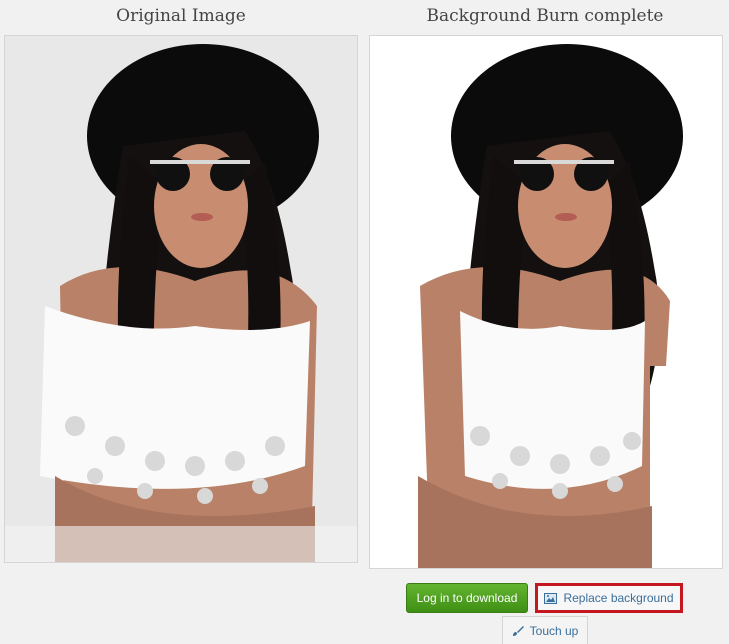  Describe the element at coordinates (181, 16) in the screenshot. I see `original-image-title: Original Image` at that location.